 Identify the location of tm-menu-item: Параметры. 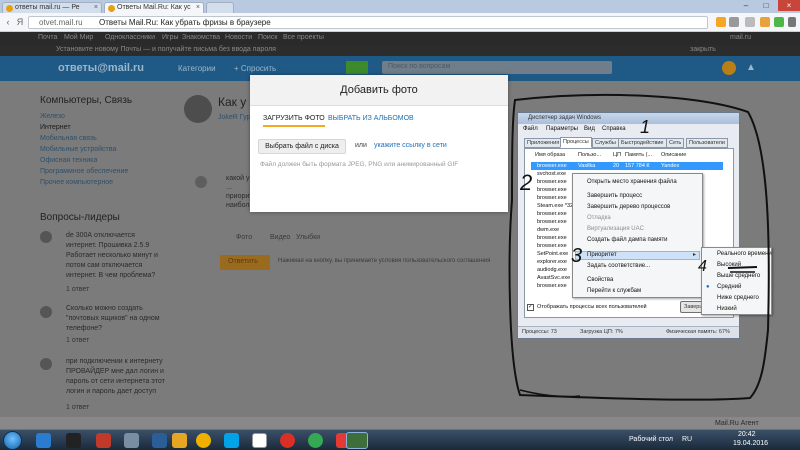
(562, 129).